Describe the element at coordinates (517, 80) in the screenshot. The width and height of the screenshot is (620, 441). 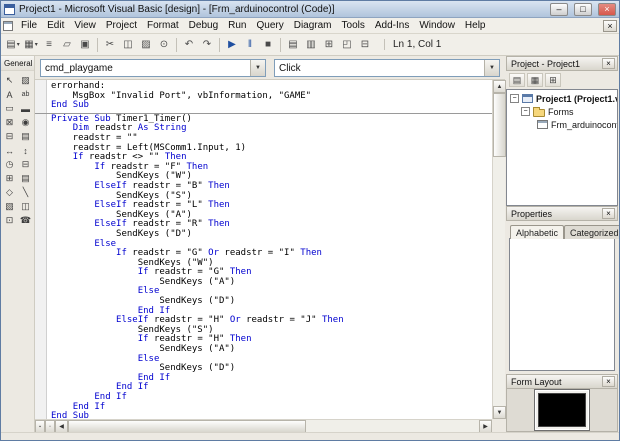
I see `view-code-icon: ▤` at that location.